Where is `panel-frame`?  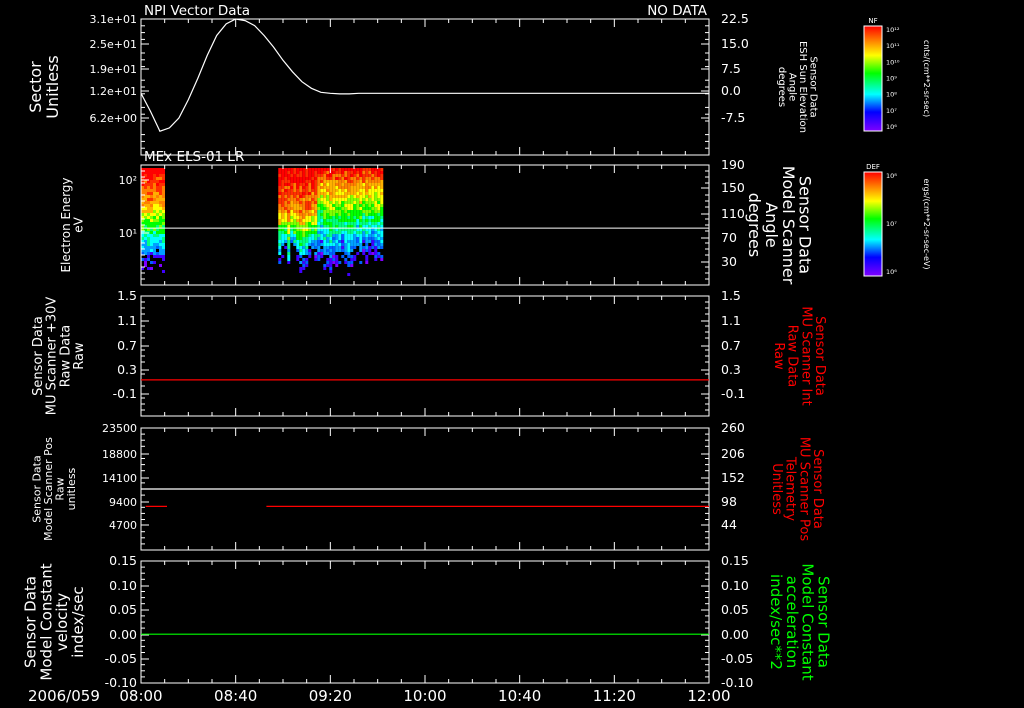 panel-frame is located at coordinates (425, 356).